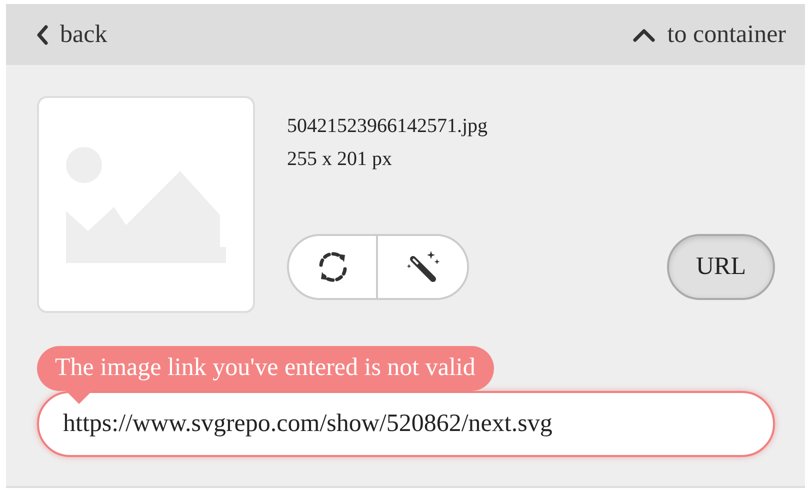  Describe the element at coordinates (721, 267) in the screenshot. I see `url-button: URL` at that location.